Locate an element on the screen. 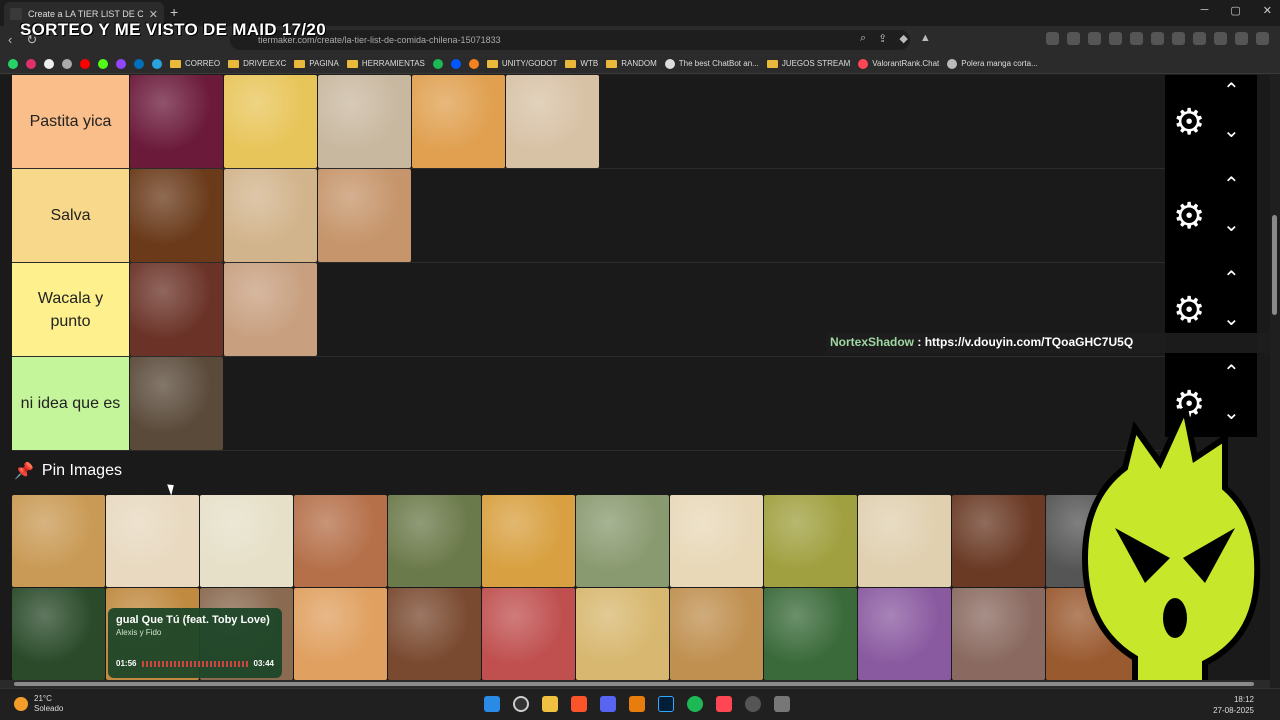 This screenshot has height=720, width=1280. menu-icon is located at coordinates (1262, 38).